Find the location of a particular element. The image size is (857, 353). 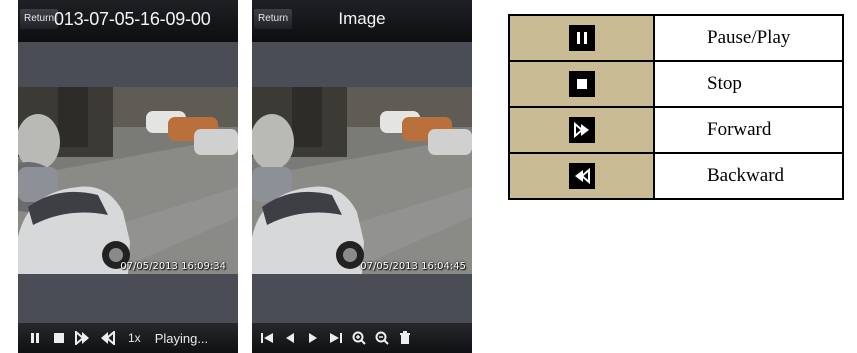

video-timestamp: 07/05/2013 16:09:34 is located at coordinates (173, 266).